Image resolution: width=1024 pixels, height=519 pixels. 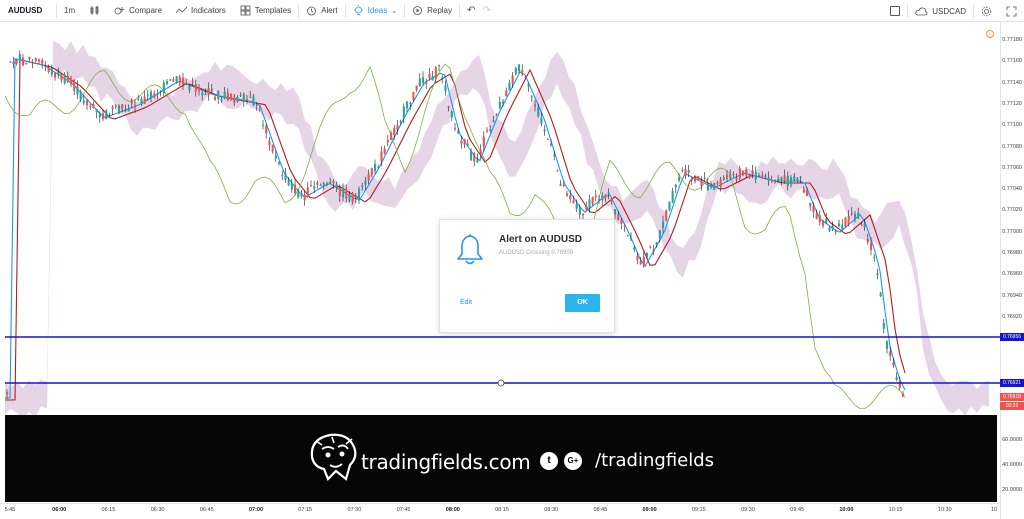 What do you see at coordinates (1012, 459) in the screenshot?
I see `indicator-axis: 60.0000 40.0000 20.0000` at bounding box center [1012, 459].